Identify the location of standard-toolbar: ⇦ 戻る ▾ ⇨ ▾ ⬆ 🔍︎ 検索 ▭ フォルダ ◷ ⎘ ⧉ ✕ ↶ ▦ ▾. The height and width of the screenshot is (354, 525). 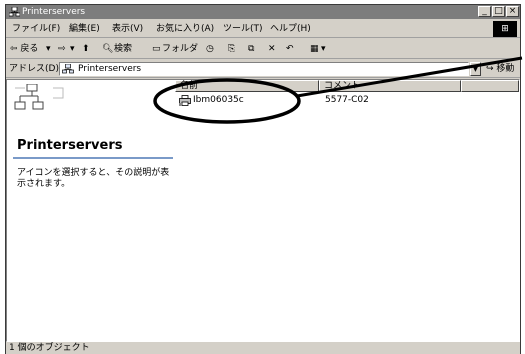
(263, 49).